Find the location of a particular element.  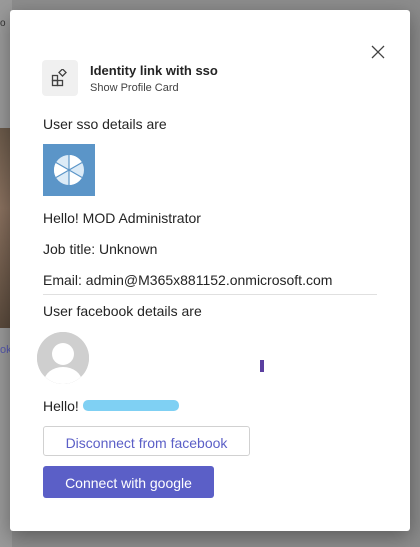

facebook-avatar is located at coordinates (63, 358).